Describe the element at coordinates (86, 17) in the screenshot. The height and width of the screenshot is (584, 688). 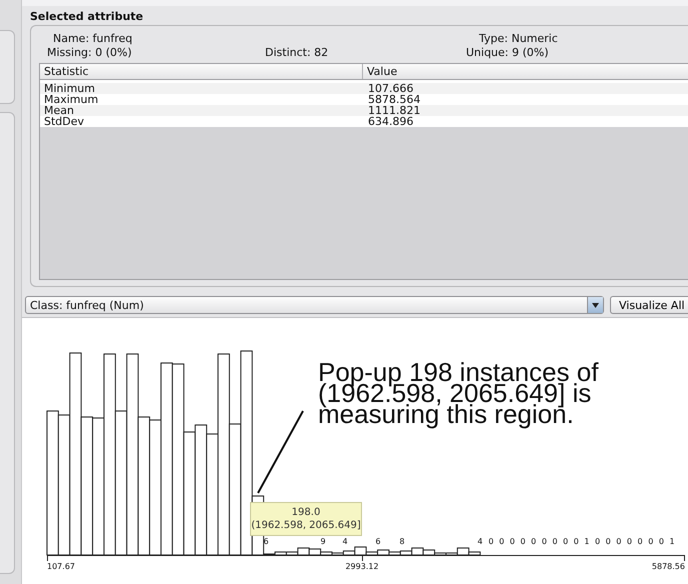
I see `panel-title: Selected attribute` at that location.